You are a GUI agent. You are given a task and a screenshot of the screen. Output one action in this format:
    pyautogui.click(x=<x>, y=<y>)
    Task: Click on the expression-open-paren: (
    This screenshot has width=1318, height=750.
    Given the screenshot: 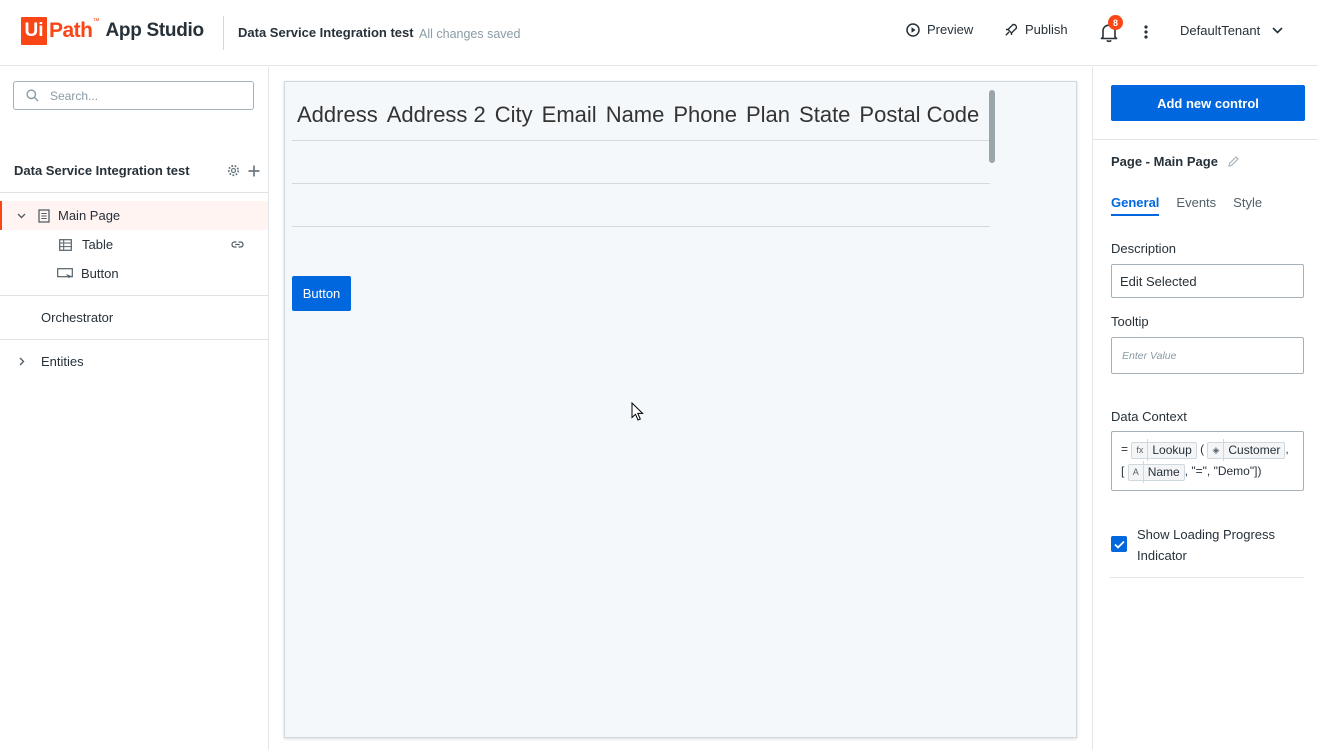 What is the action you would take?
    pyautogui.click(x=1202, y=449)
    